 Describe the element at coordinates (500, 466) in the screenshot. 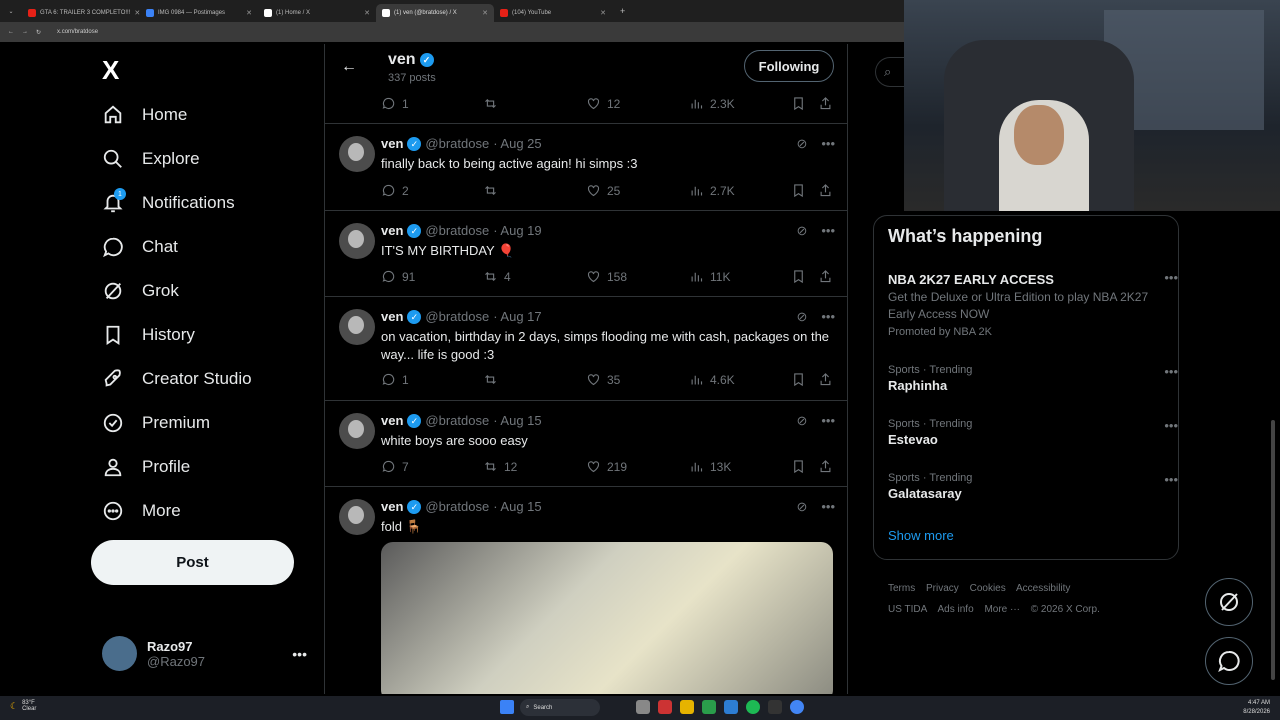

I see `repost-button: 12` at that location.